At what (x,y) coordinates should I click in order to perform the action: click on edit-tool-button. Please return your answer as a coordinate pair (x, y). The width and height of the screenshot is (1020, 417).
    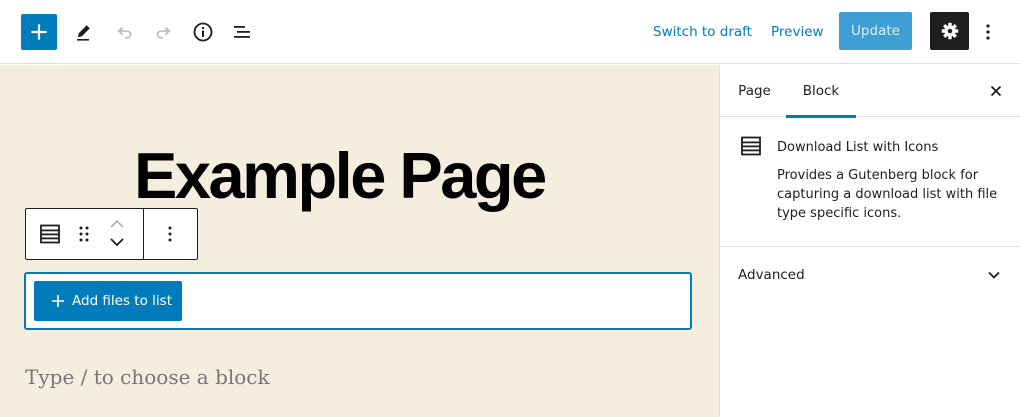
    Looking at the image, I should click on (84, 32).